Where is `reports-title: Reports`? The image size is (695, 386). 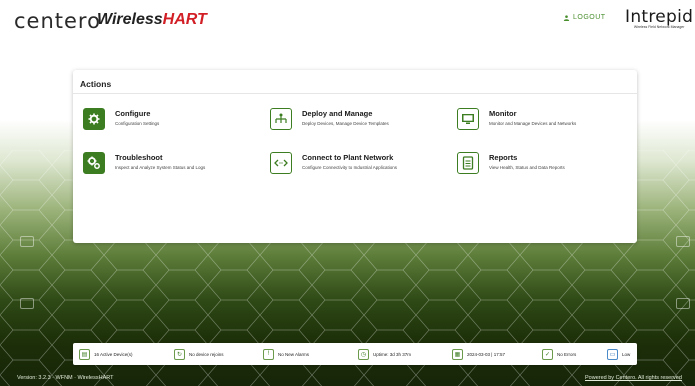
reports-title: Reports is located at coordinates (503, 157).